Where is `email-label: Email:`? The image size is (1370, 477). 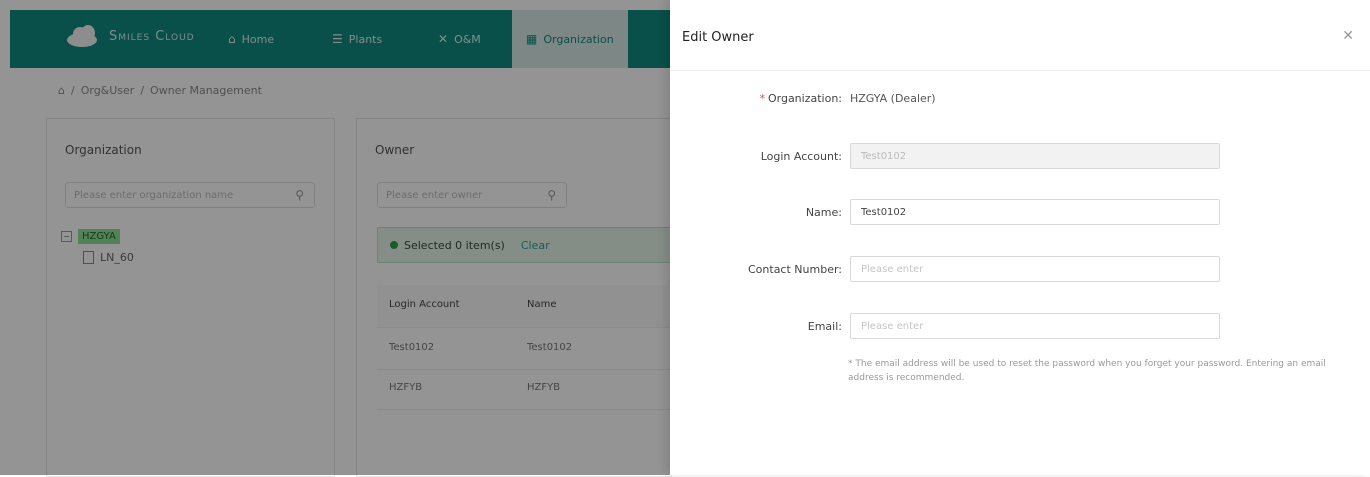 email-label: Email: is located at coordinates (824, 326).